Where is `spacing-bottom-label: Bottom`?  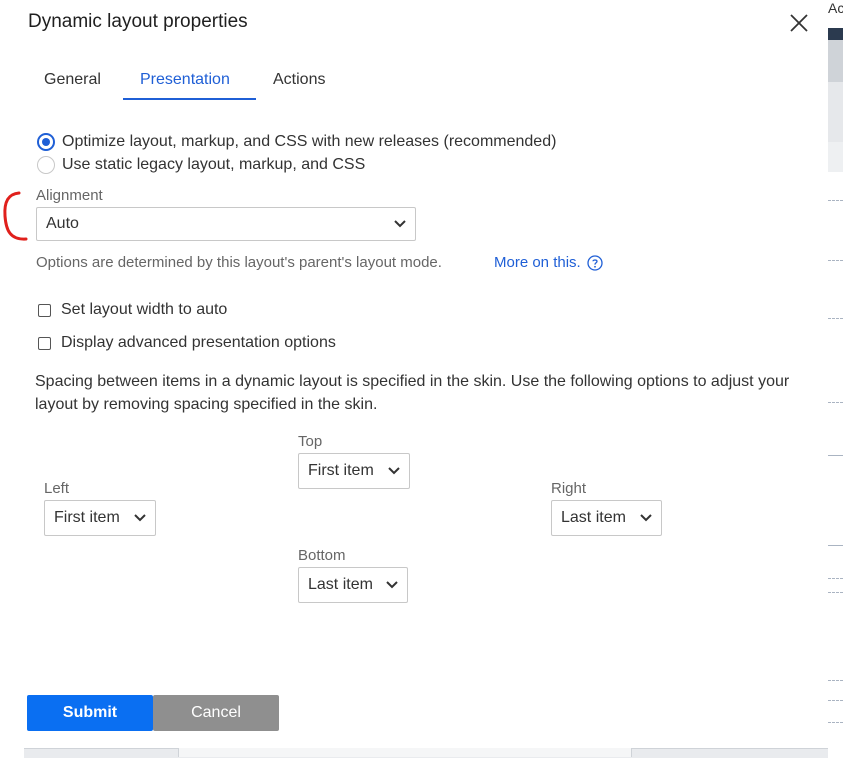
spacing-bottom-label: Bottom is located at coordinates (322, 555).